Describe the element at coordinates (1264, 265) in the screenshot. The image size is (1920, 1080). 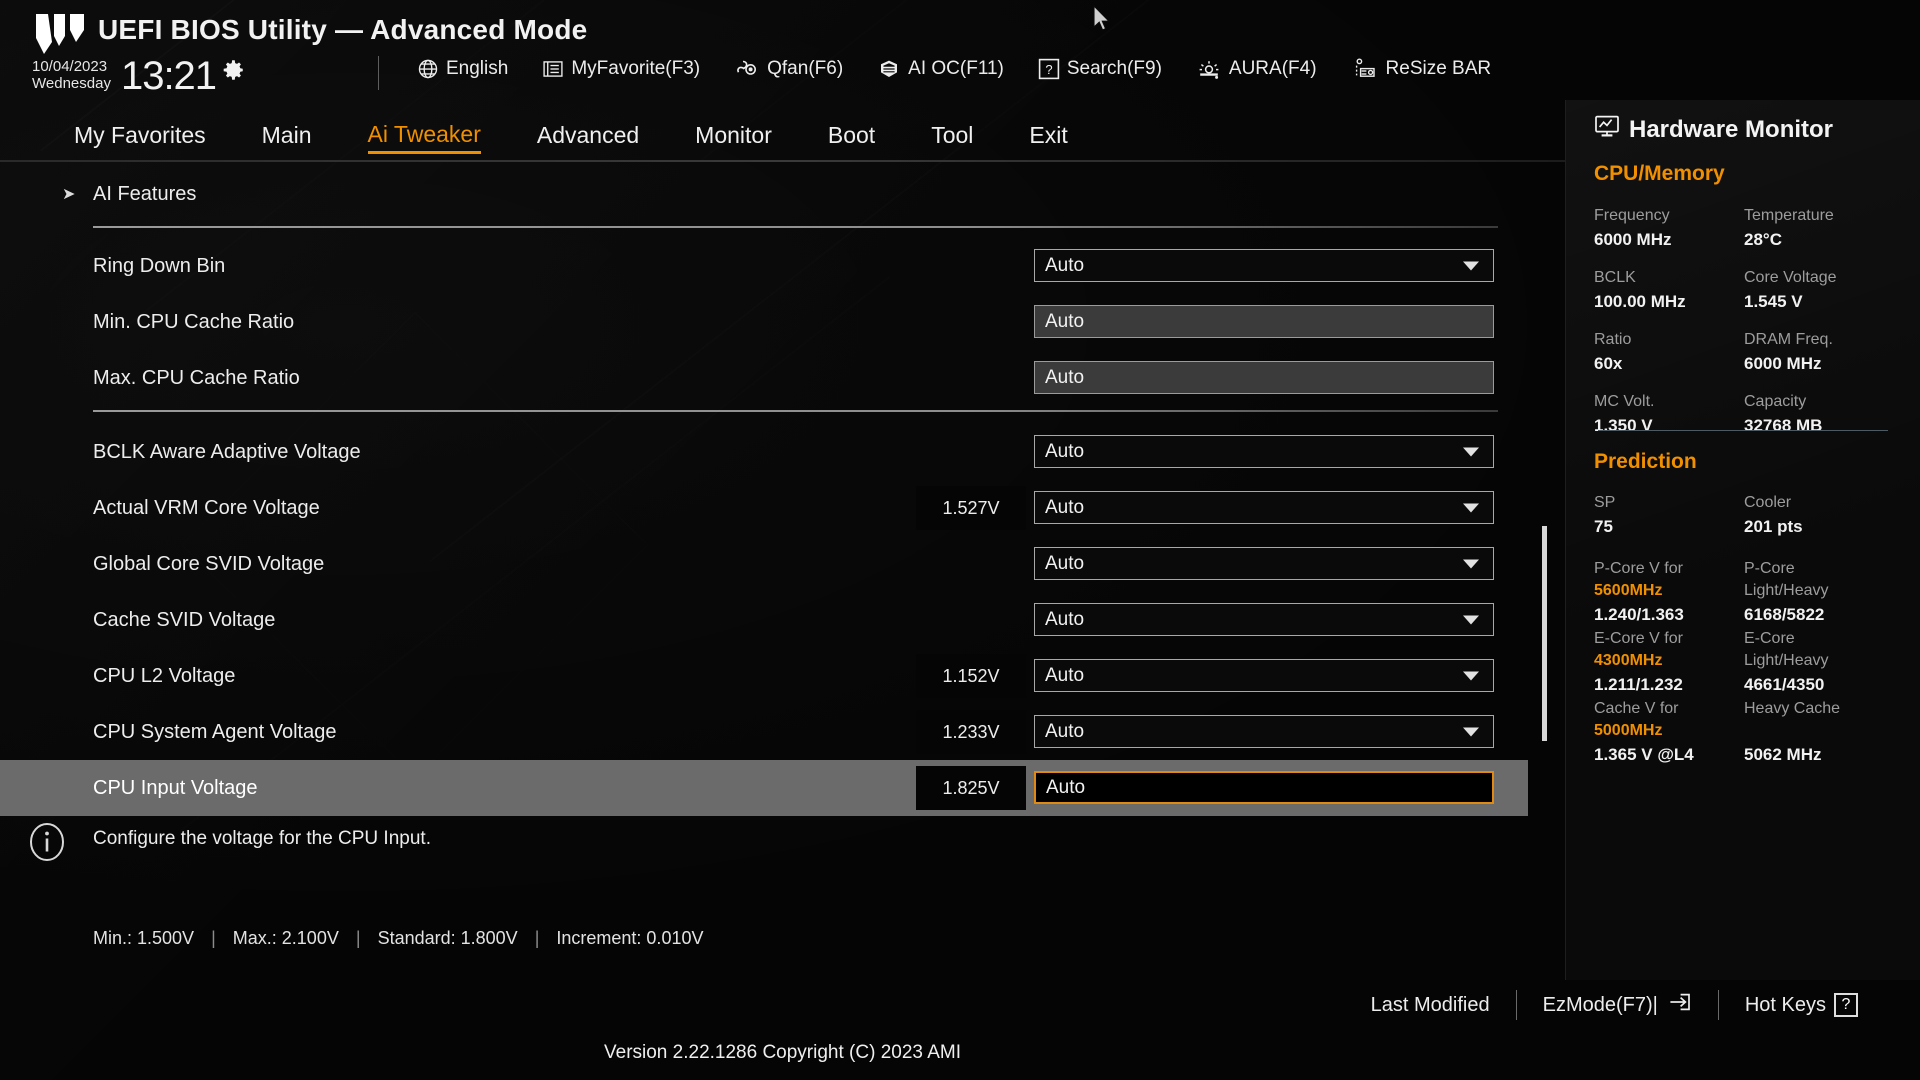
I see `ring-down-bin-dropdown: Auto` at that location.